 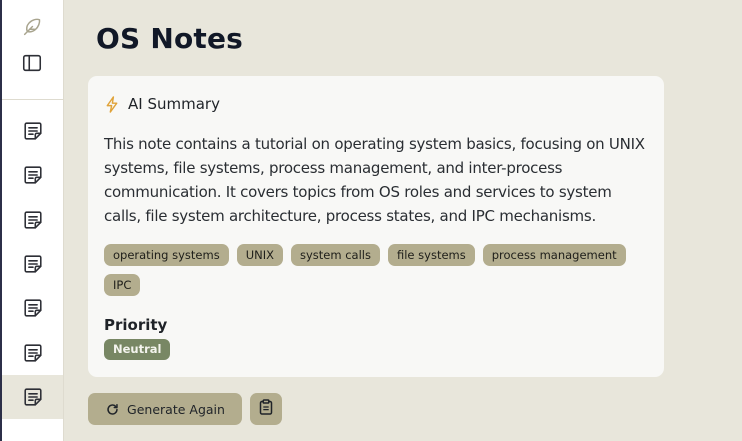 I want to click on ai-summary-header: AI Summary, so click(x=162, y=104).